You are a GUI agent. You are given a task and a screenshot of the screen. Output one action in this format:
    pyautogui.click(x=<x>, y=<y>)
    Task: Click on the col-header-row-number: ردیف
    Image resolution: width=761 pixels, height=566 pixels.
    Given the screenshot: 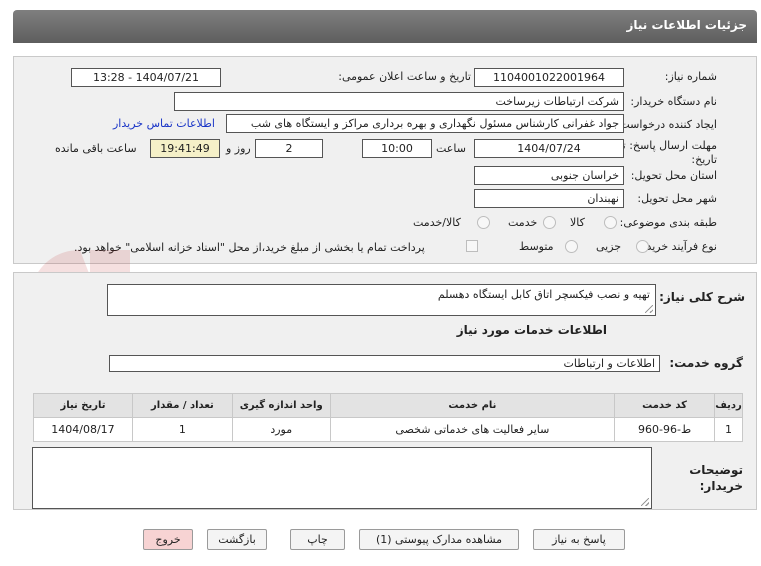 What is the action you would take?
    pyautogui.click(x=728, y=405)
    